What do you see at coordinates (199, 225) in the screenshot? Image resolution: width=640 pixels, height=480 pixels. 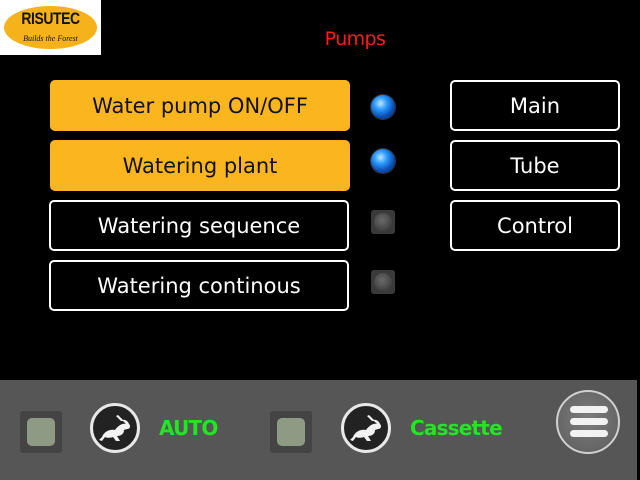 I see `watering-sequence-button: Watering sequence` at bounding box center [199, 225].